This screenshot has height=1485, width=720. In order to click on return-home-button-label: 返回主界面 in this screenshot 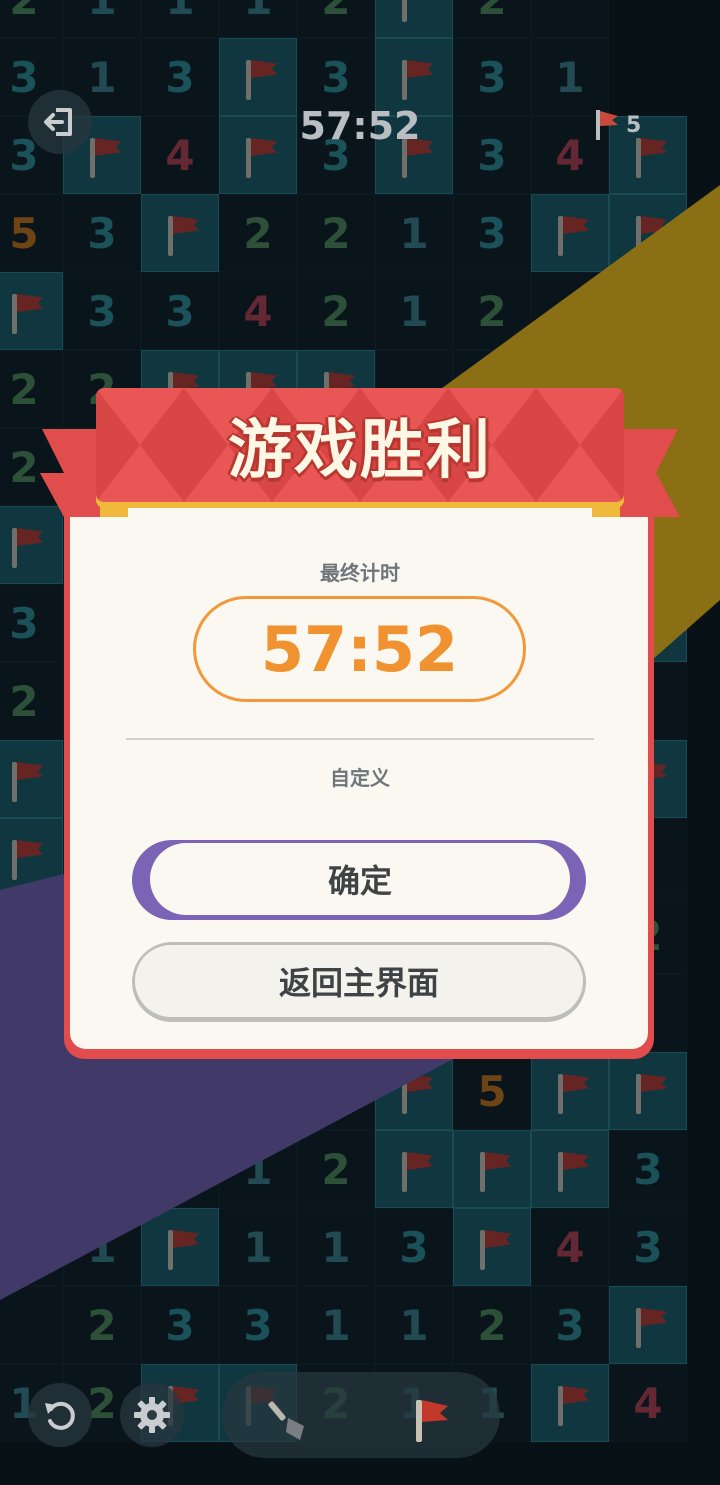, I will do `click(359, 981)`.